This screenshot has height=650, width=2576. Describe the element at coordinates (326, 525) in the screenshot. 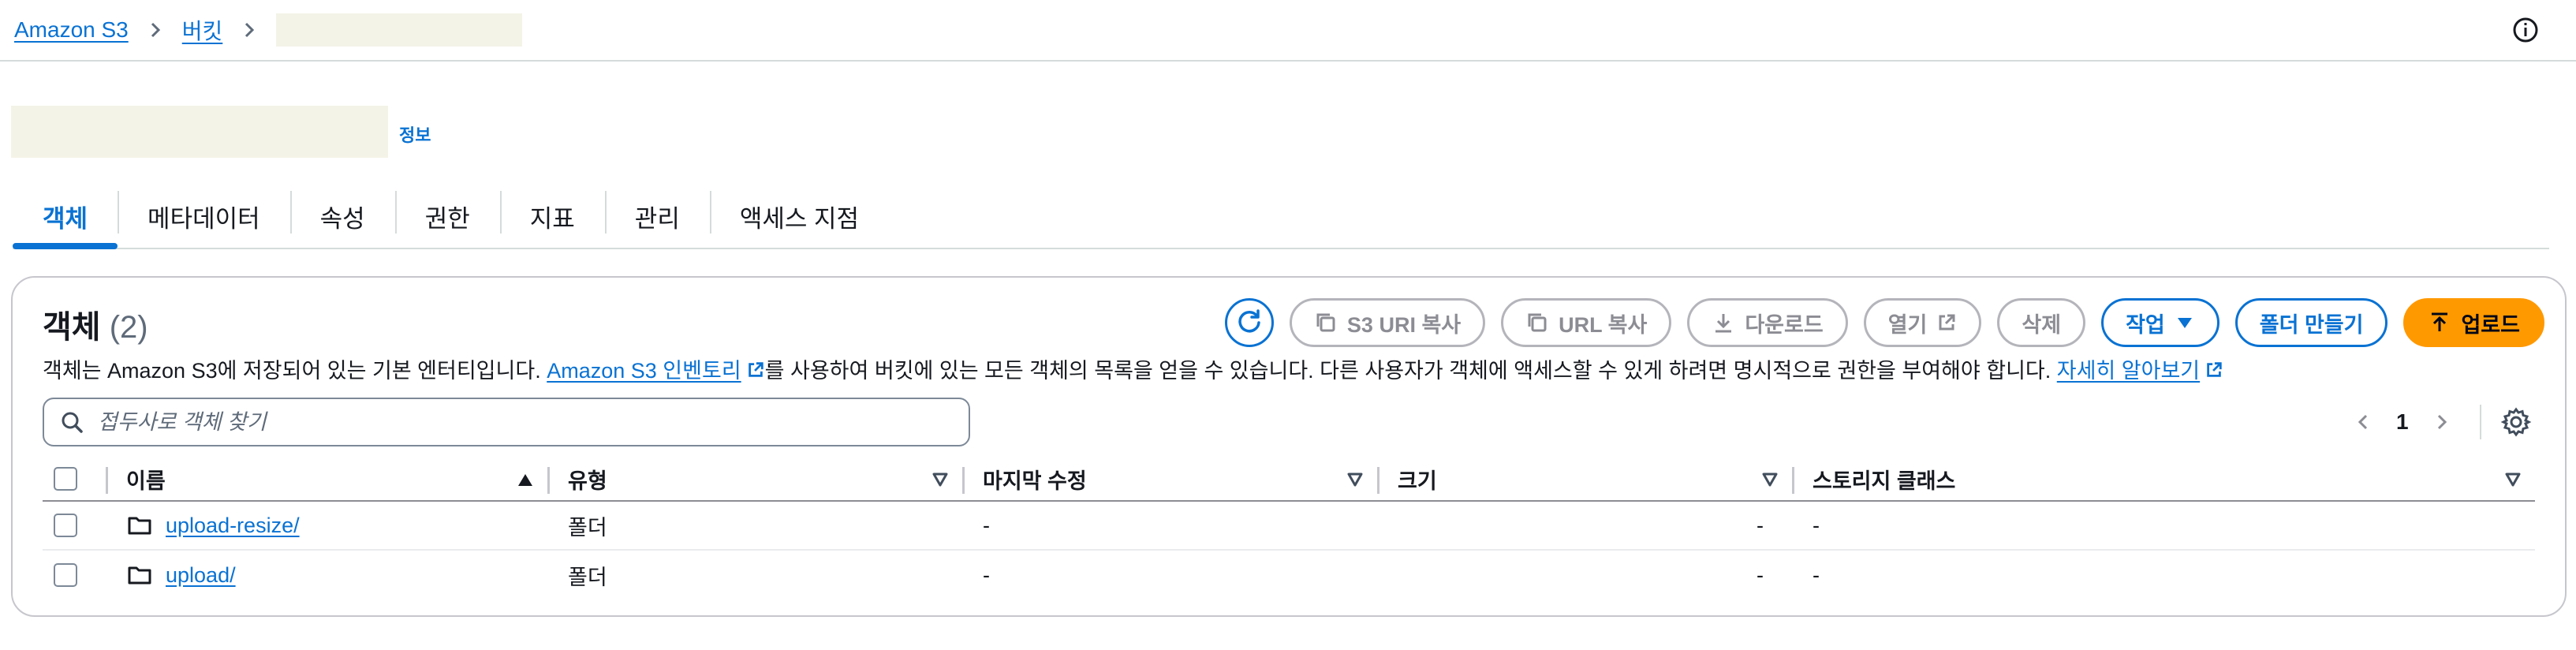

I see `row-name-cell: upload-resize/` at that location.